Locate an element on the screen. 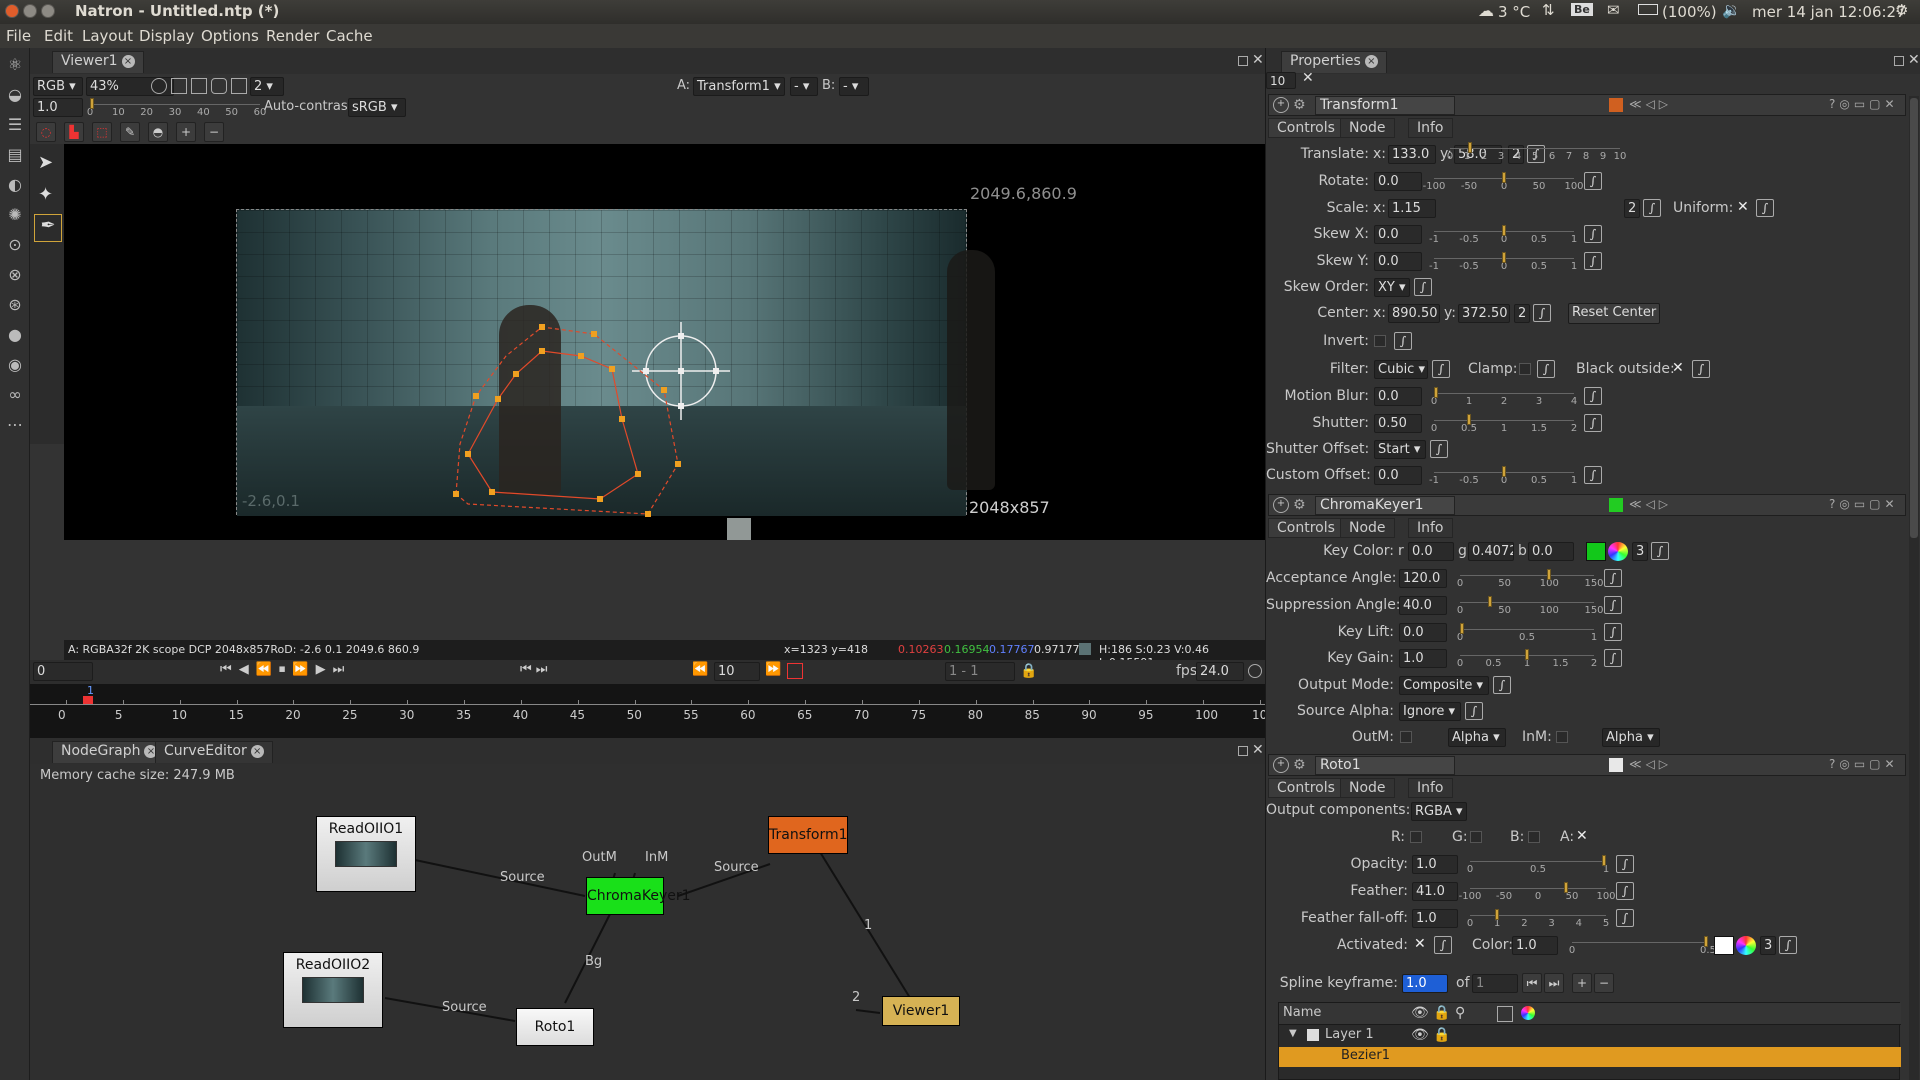 This screenshot has height=1080, width=1920. skewy-curve-icon: ∫ is located at coordinates (1593, 261).